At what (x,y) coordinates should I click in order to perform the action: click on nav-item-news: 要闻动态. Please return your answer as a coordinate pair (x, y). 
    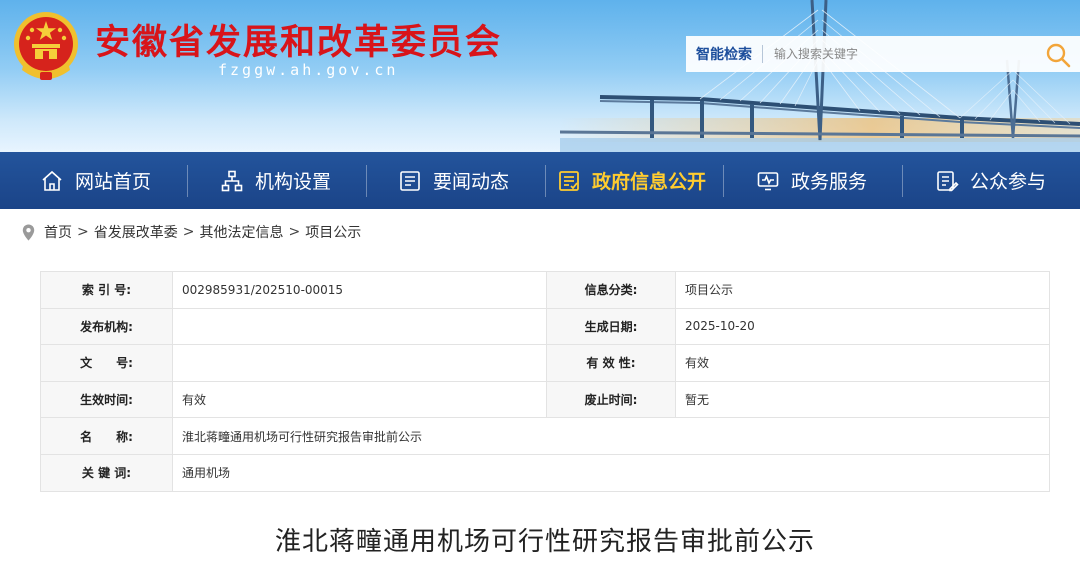
    Looking at the image, I should click on (453, 180).